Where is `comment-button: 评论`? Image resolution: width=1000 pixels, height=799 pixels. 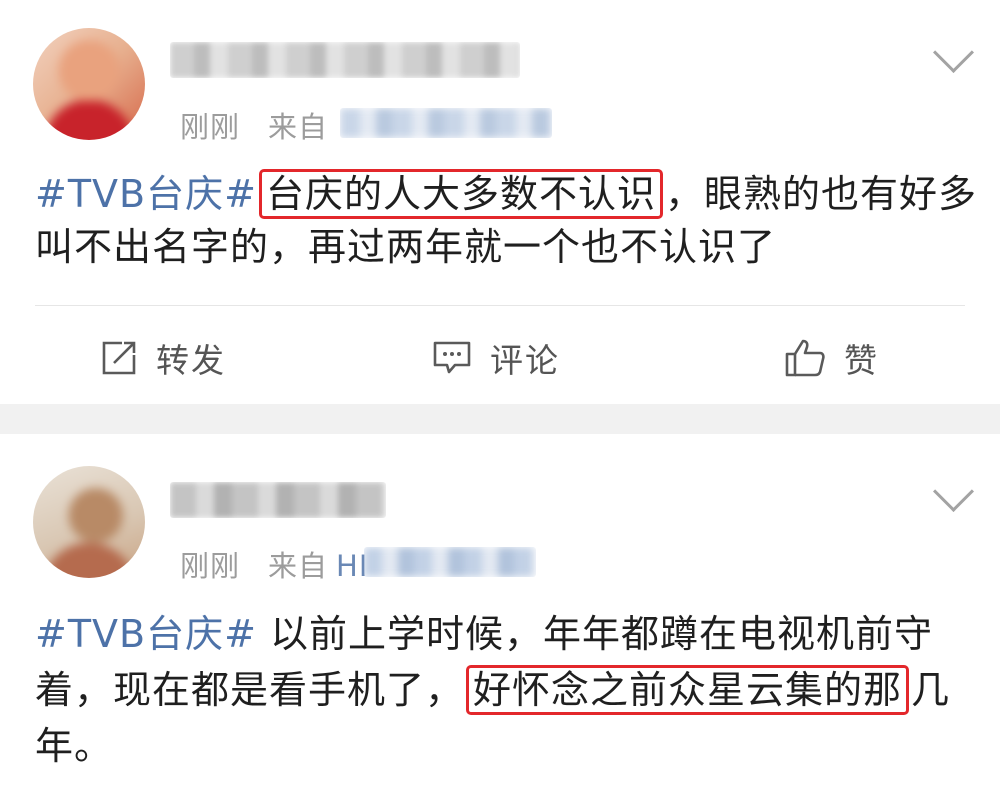
comment-button: 评论 is located at coordinates (496, 358).